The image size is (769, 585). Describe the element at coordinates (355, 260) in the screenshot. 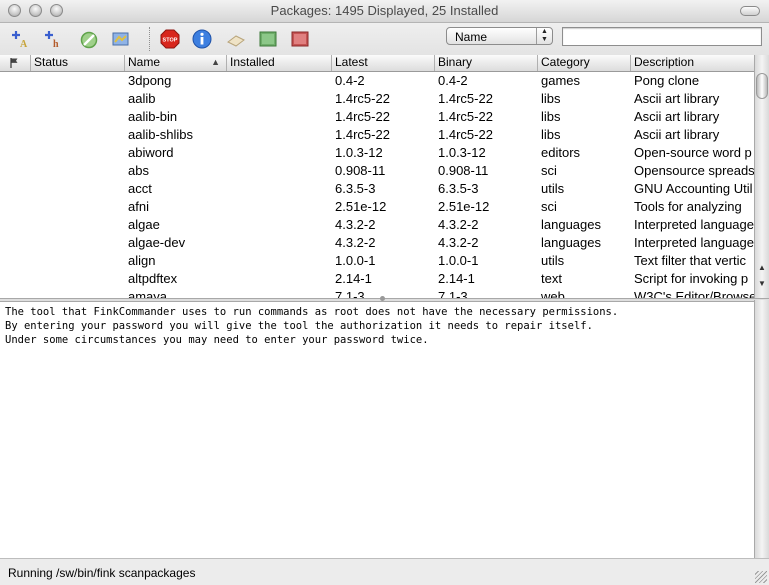

I see `row-latest: 1.0.0-1` at that location.